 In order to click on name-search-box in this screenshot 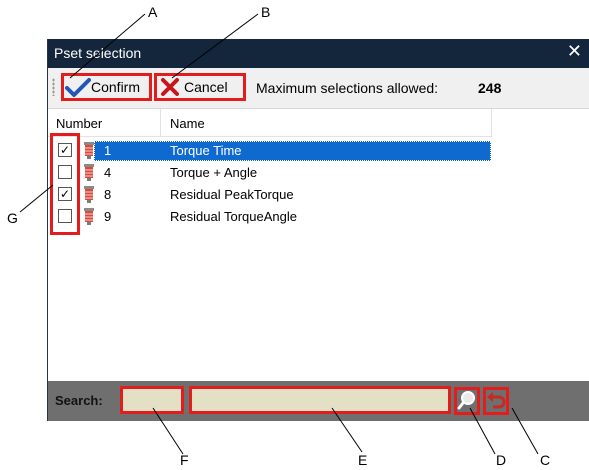, I will do `click(320, 400)`.